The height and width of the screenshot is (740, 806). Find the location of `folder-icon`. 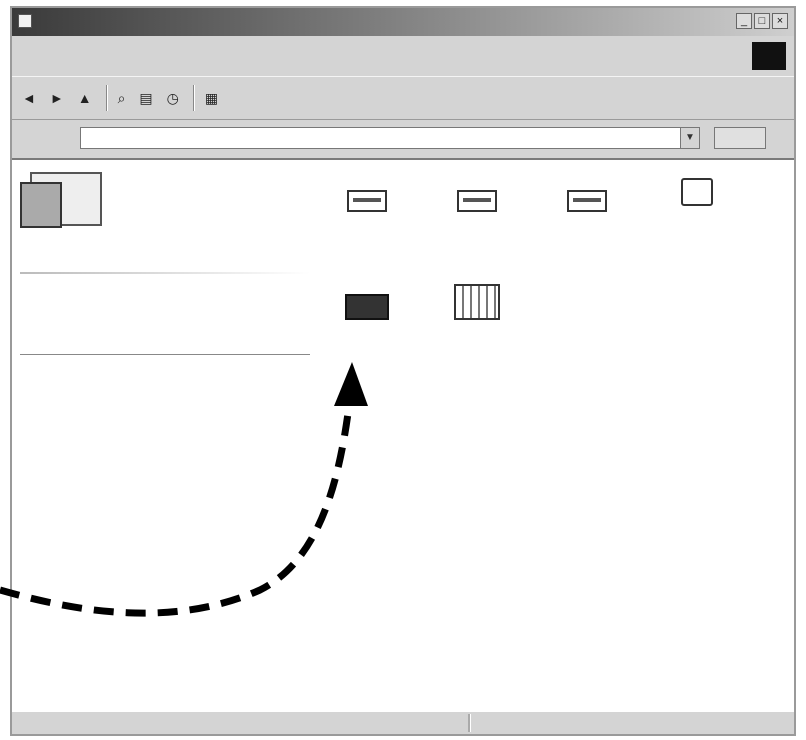

folder-icon is located at coordinates (65, 201).